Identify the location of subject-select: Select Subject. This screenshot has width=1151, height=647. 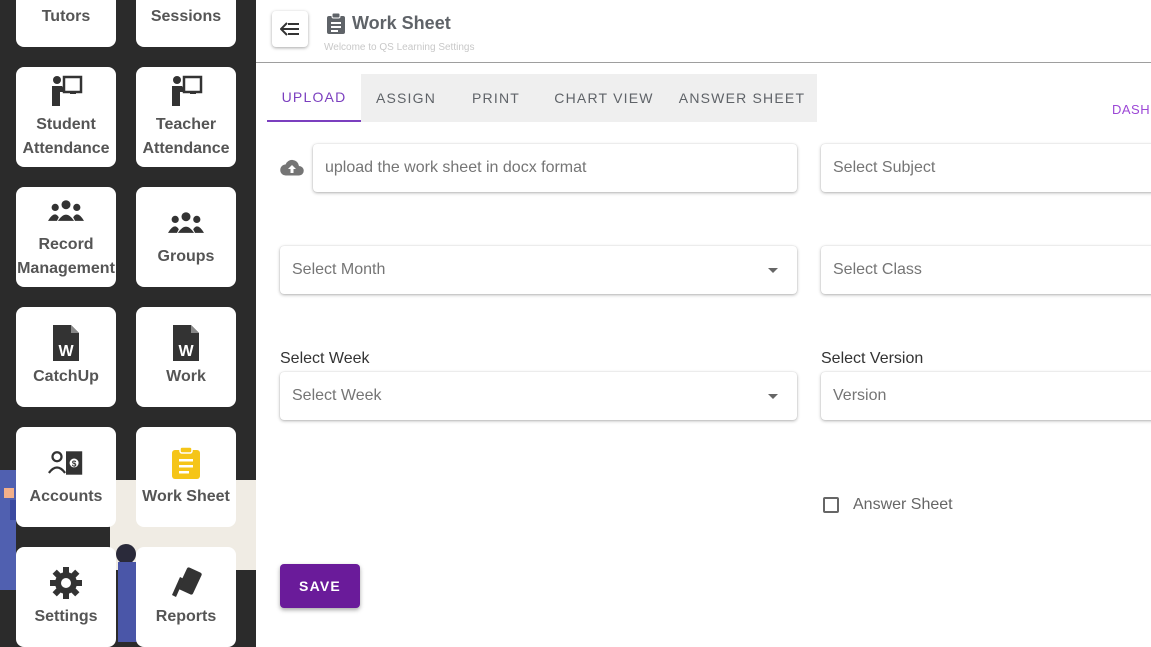
(986, 168).